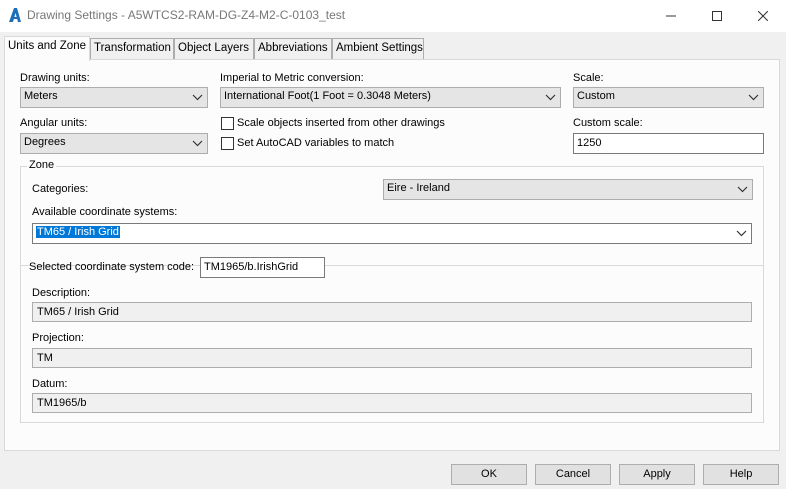  I want to click on maximize-button, so click(717, 16).